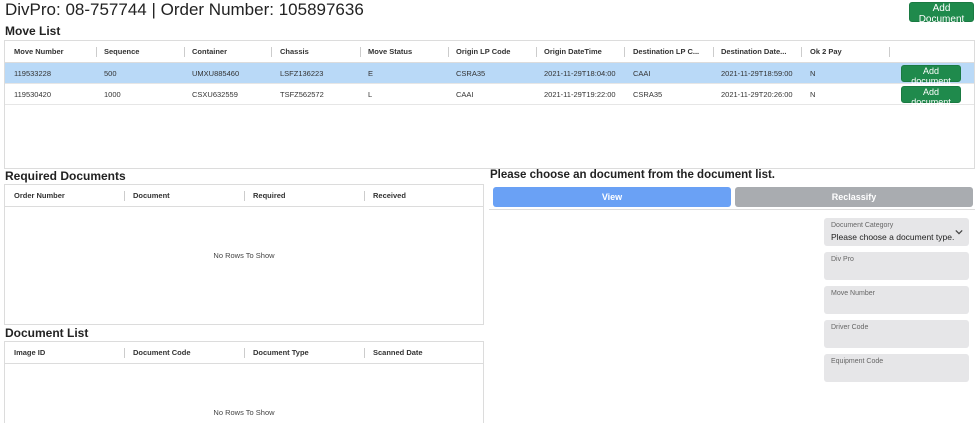 The image size is (975, 423). Describe the element at coordinates (842, 259) in the screenshot. I see `div-pro-label: Div Pro` at that location.